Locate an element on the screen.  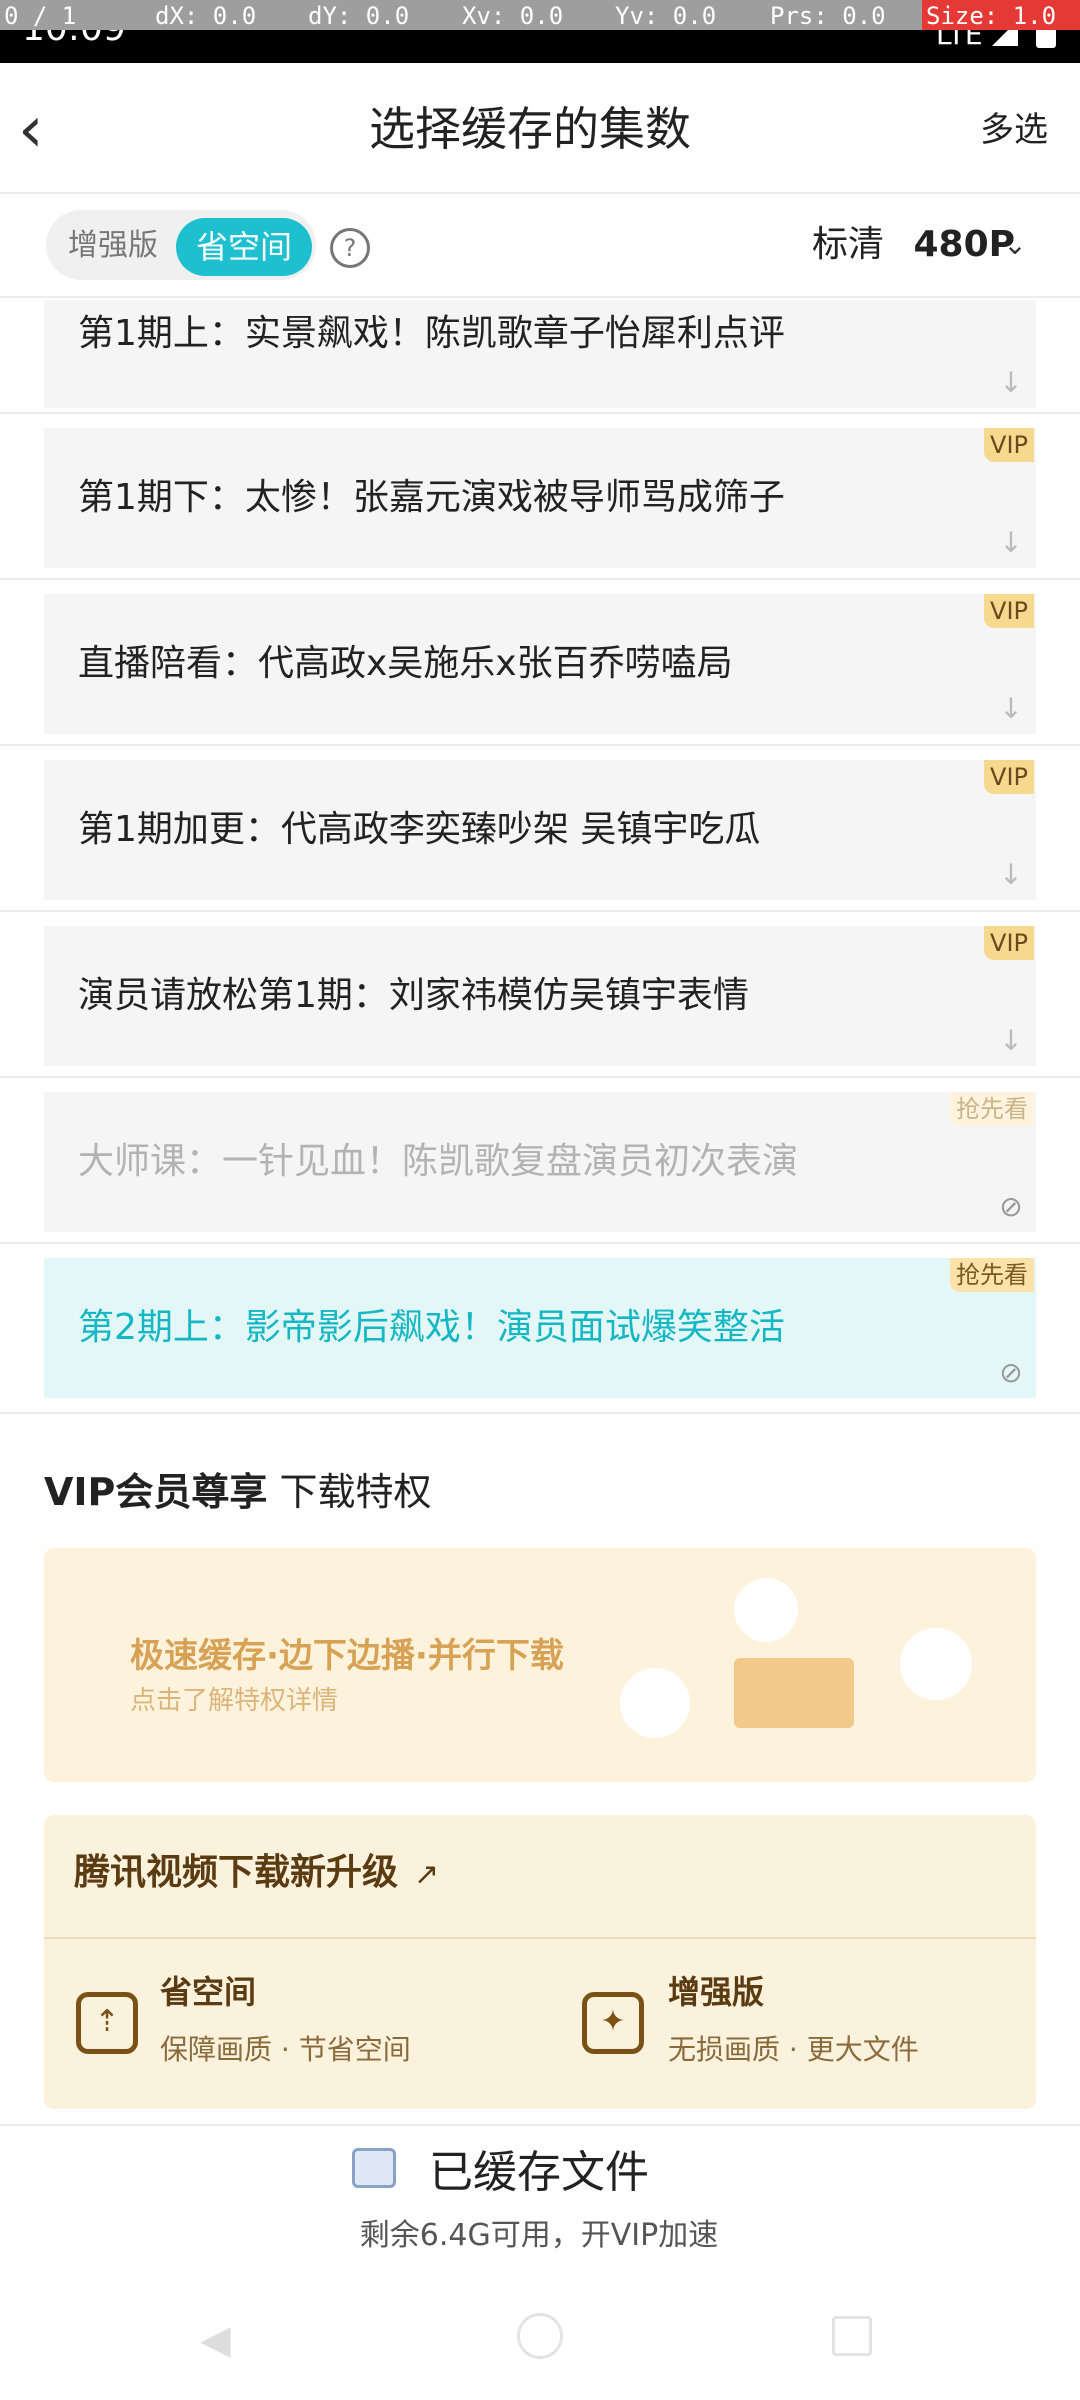
overlay-prs: Prs: 0.0 is located at coordinates (828, 16).